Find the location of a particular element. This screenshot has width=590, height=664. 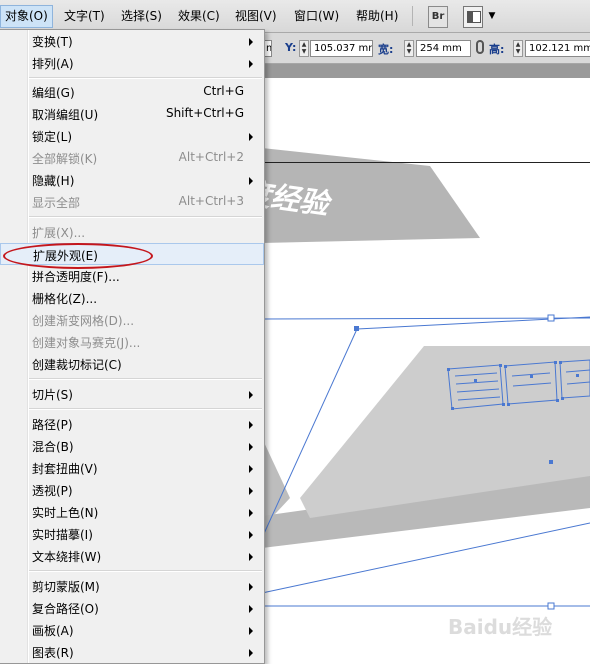

menu-item-label: 取消编组(U) is located at coordinates (65, 115).